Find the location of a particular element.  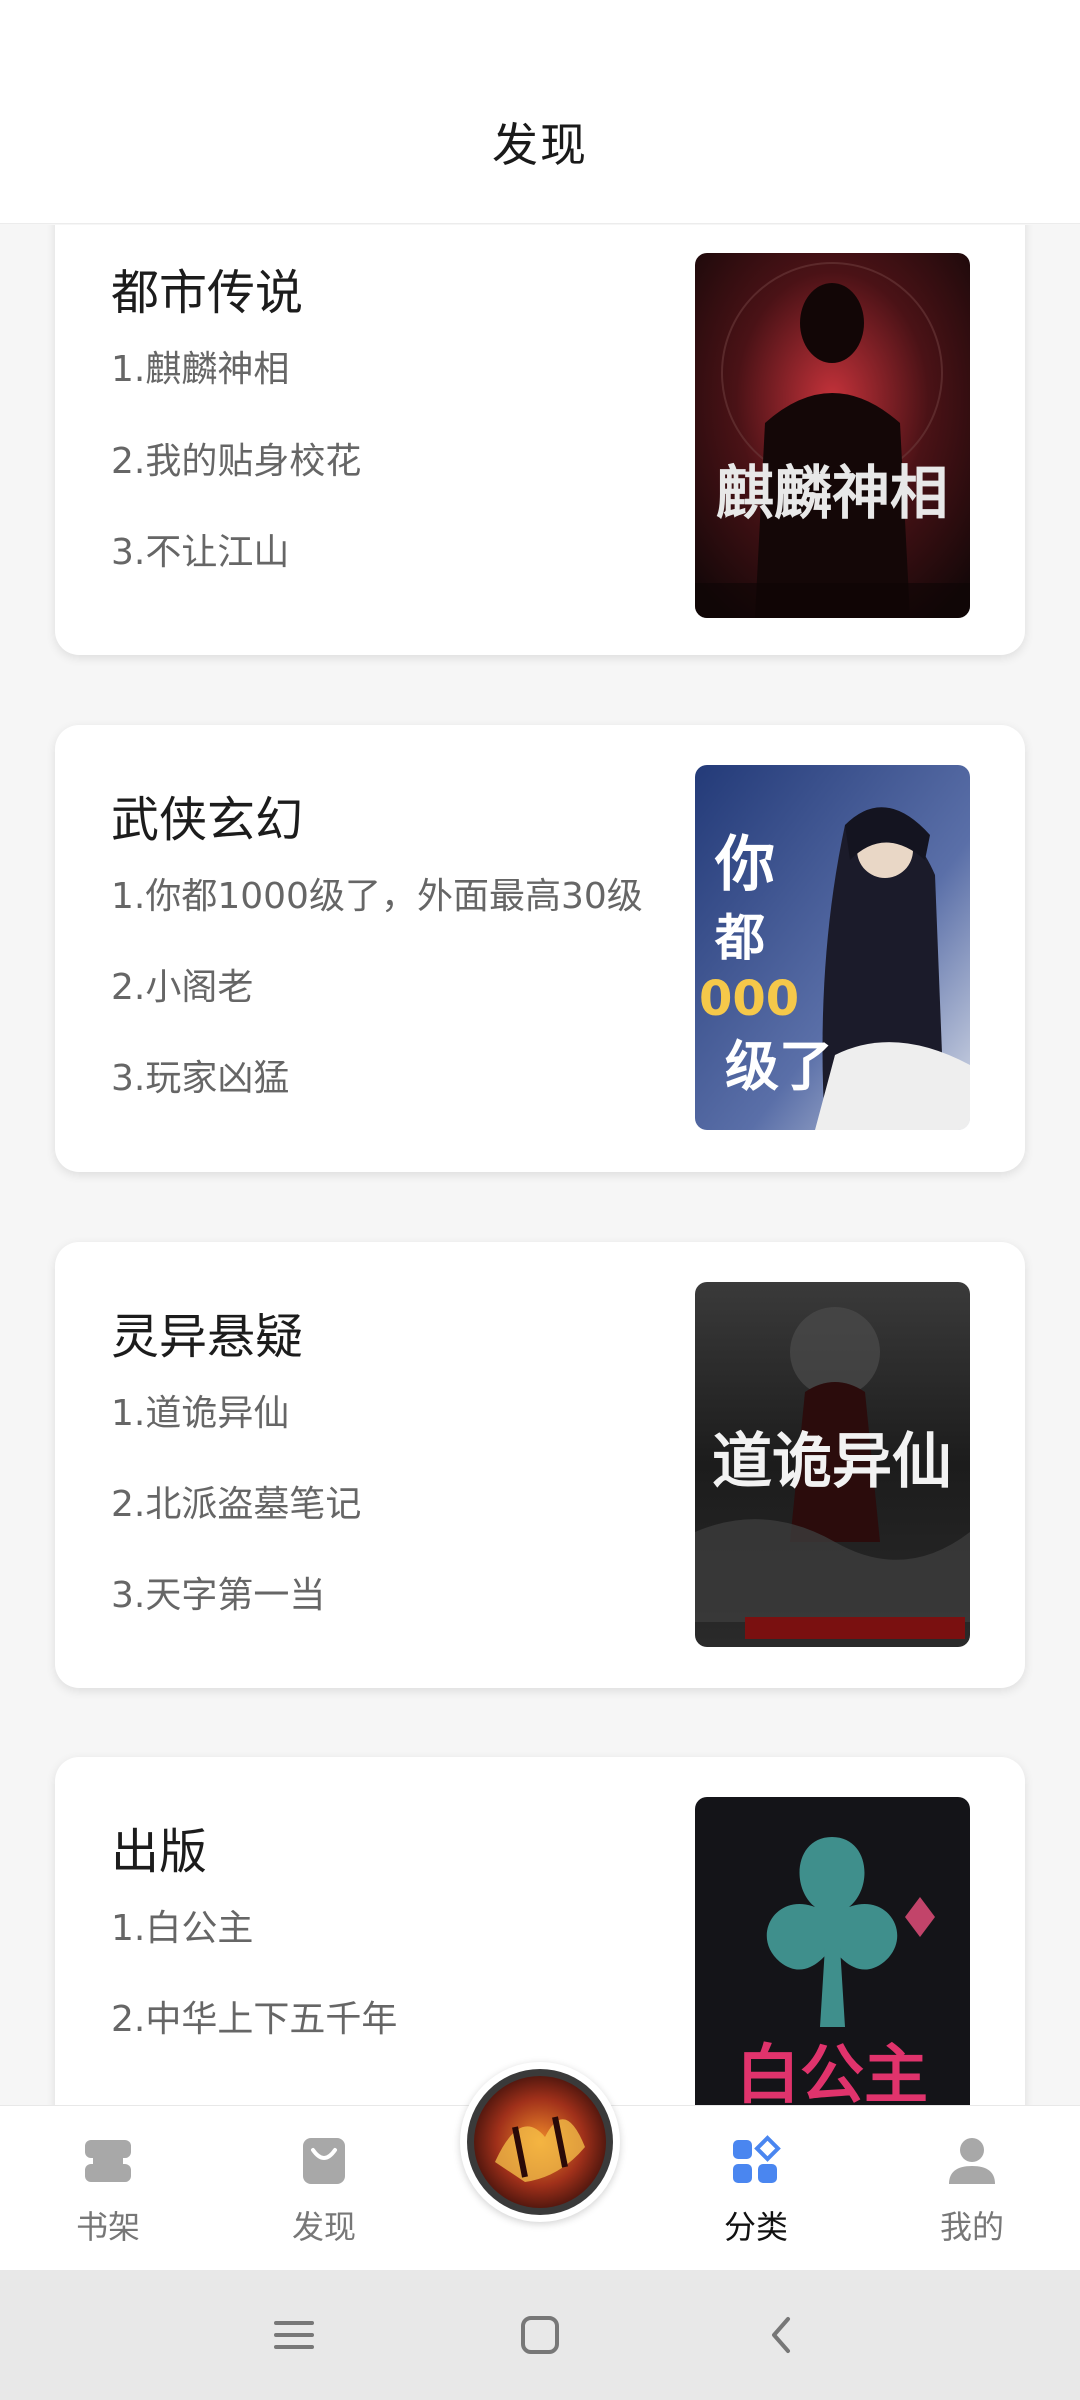

svg-text: 道诡异仙 is located at coordinates (832, 1462).